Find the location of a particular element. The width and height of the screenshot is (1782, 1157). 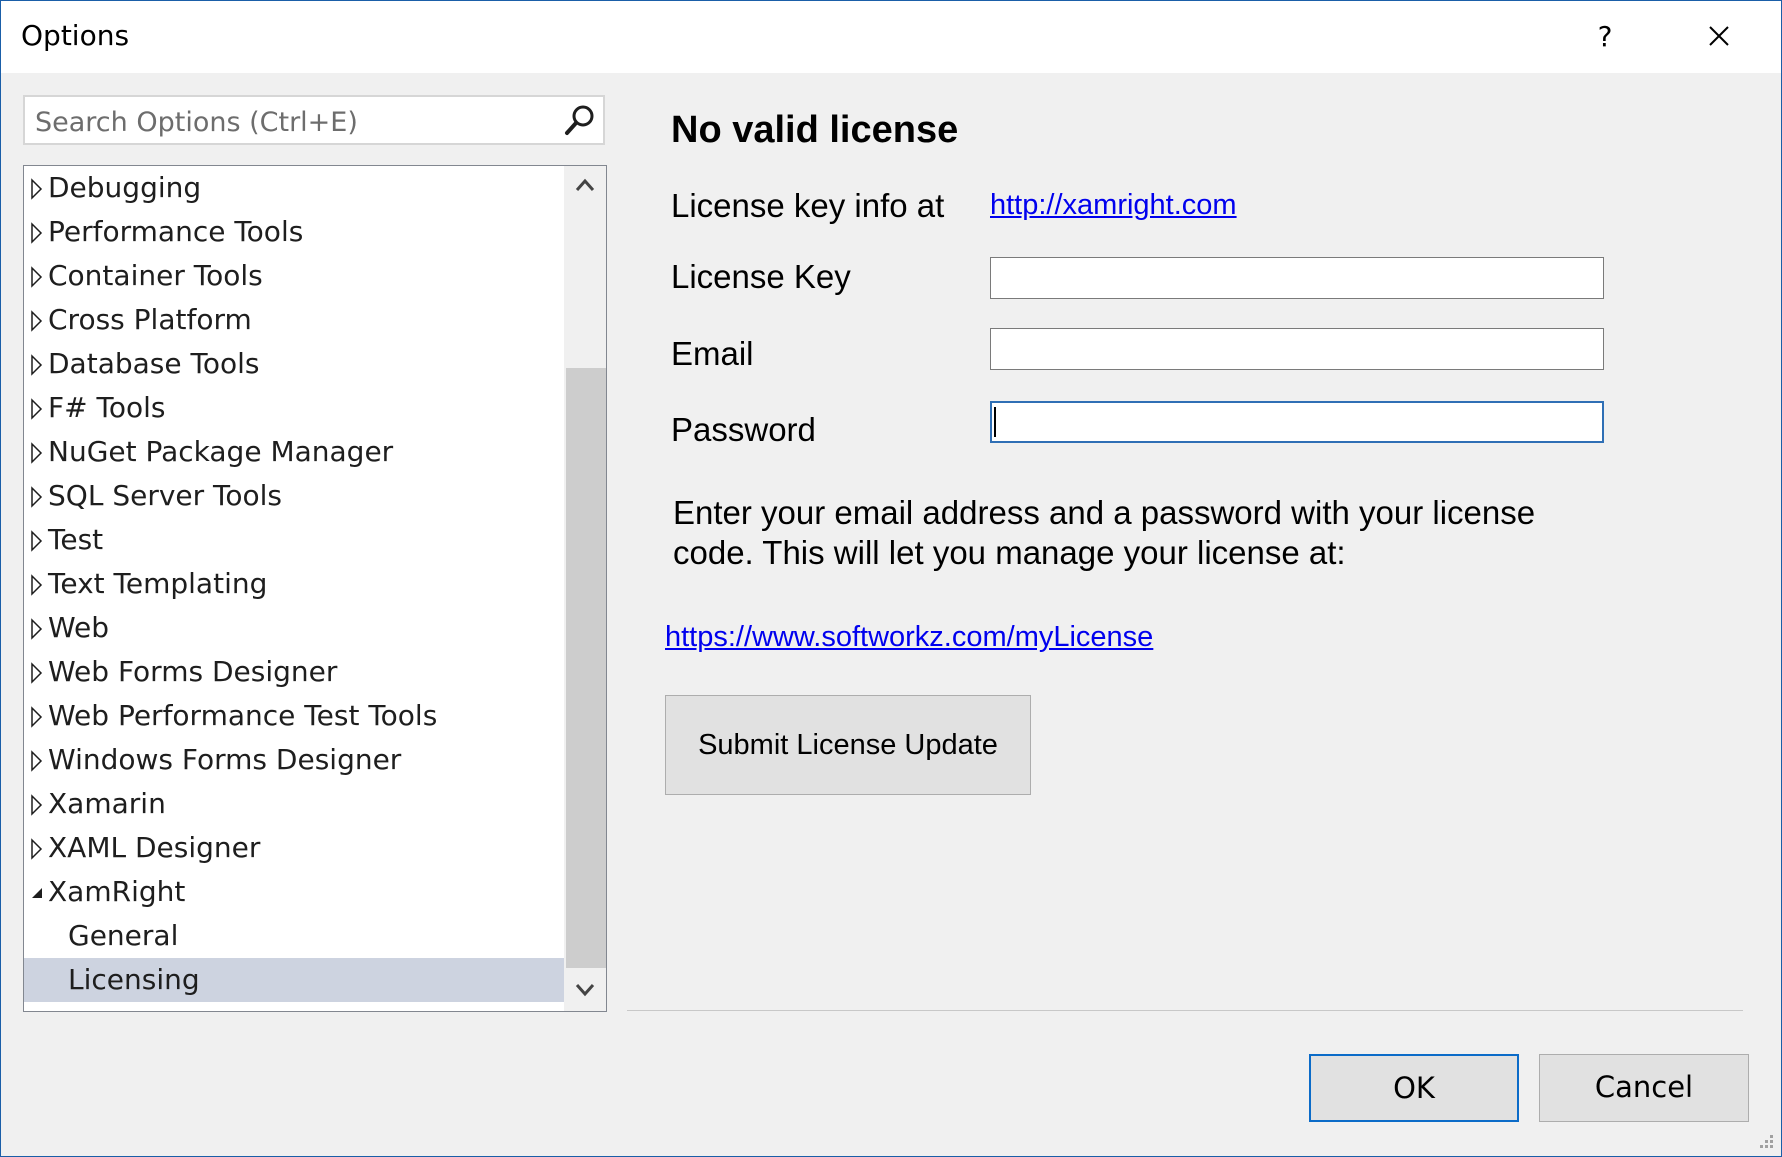

password-input is located at coordinates (1297, 422).